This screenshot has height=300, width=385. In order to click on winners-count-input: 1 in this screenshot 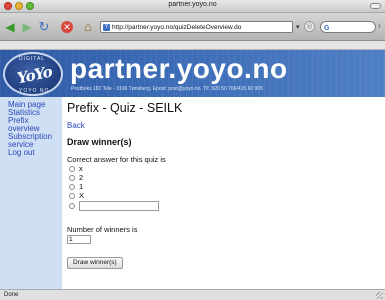, I will do `click(79, 239)`.